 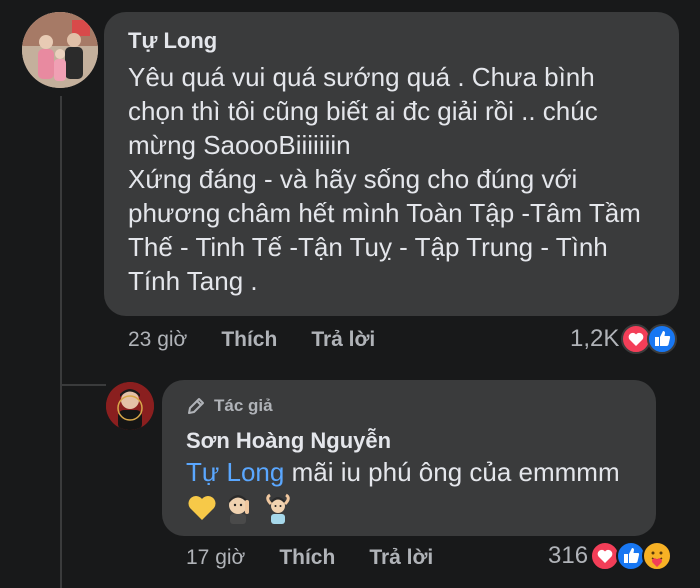 I want to click on avatar-photo, so click(x=60, y=50).